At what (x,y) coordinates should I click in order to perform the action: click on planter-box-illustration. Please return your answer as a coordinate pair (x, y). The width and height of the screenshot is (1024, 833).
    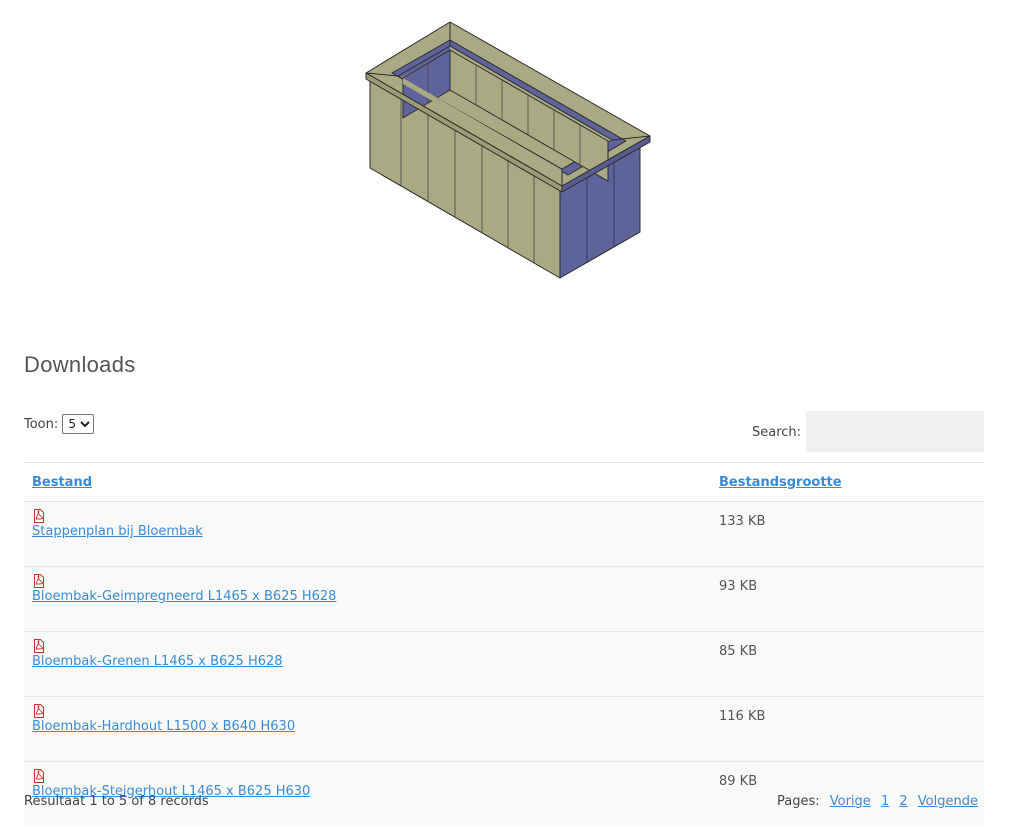
    Looking at the image, I should click on (508, 150).